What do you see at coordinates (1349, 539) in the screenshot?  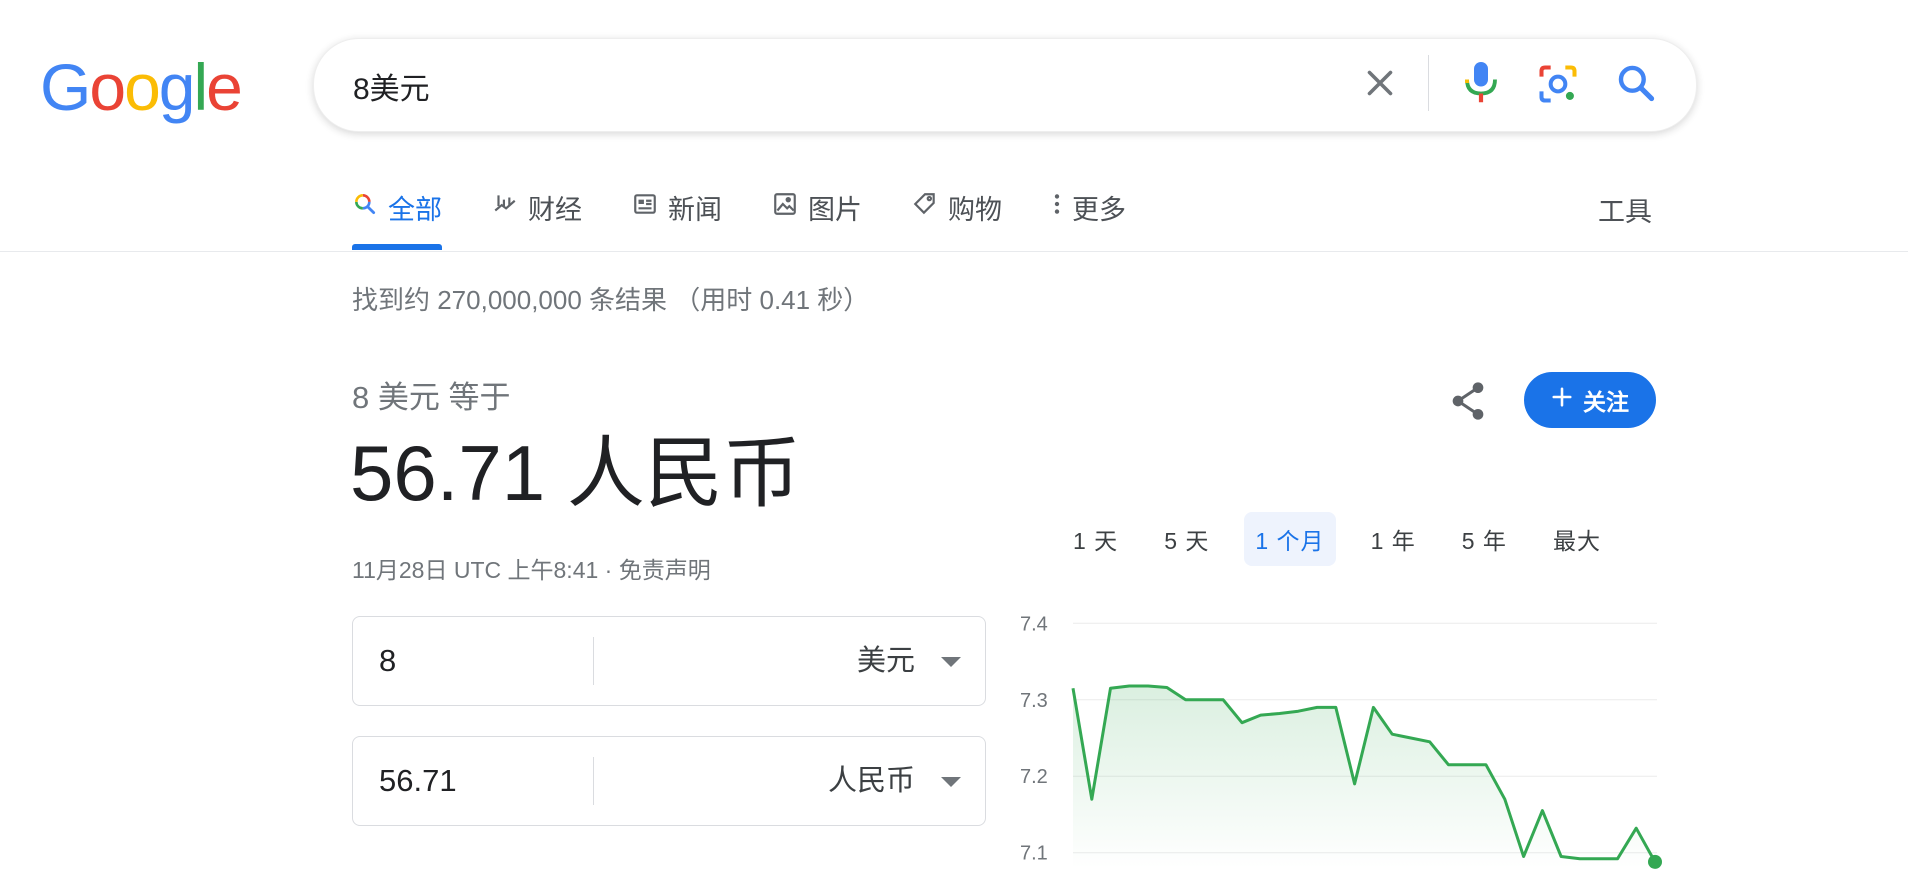 I see `range-selector: 1 天 5 天 1 个月 1 年 5 年 最大` at bounding box center [1349, 539].